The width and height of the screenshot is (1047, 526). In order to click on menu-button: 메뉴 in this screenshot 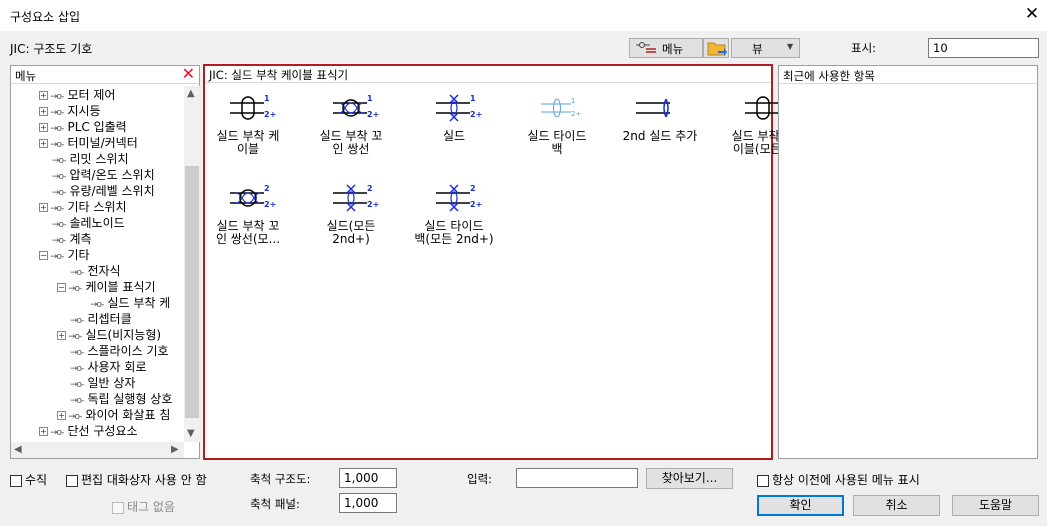, I will do `click(666, 48)`.